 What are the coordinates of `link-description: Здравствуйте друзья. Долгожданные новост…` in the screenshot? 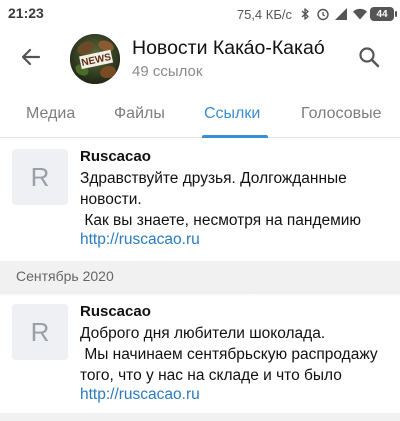 It's located at (221, 199).